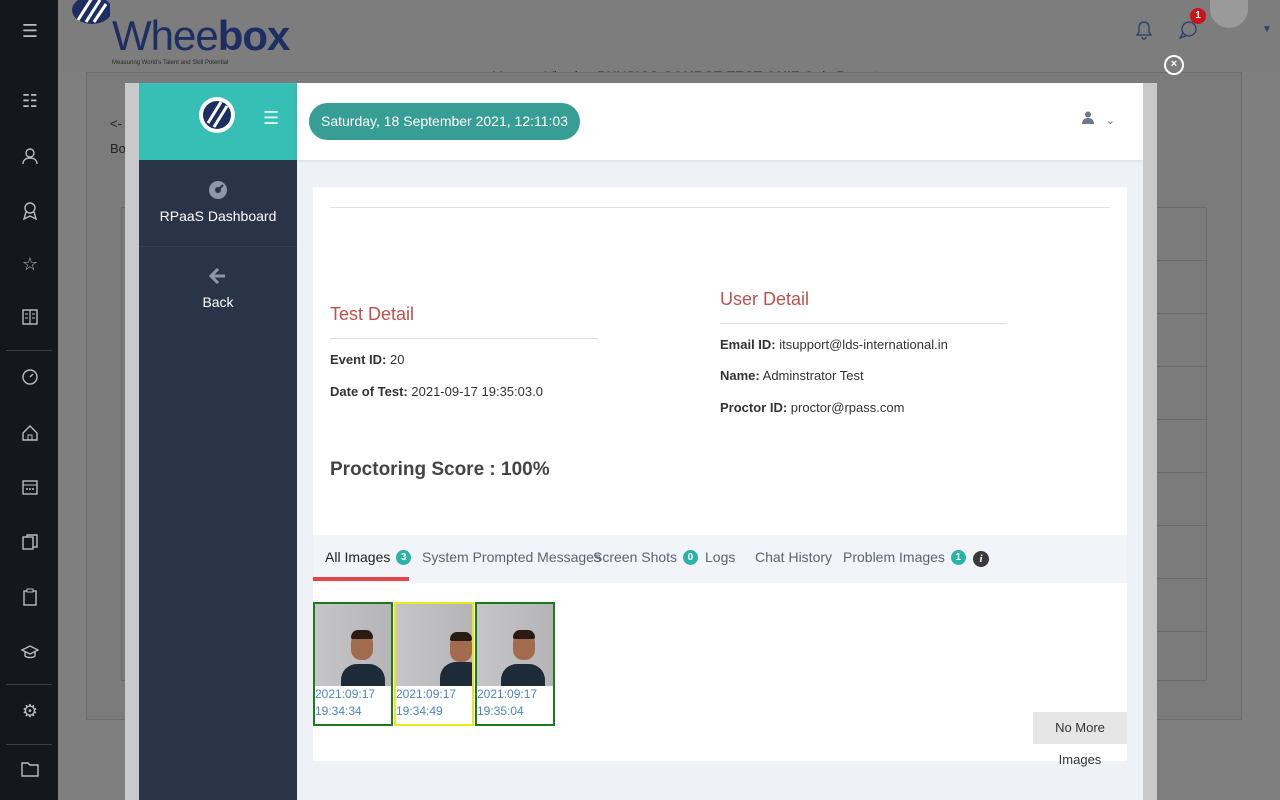 The width and height of the screenshot is (1280, 800). I want to click on sidebar-item-back: Back, so click(218, 288).